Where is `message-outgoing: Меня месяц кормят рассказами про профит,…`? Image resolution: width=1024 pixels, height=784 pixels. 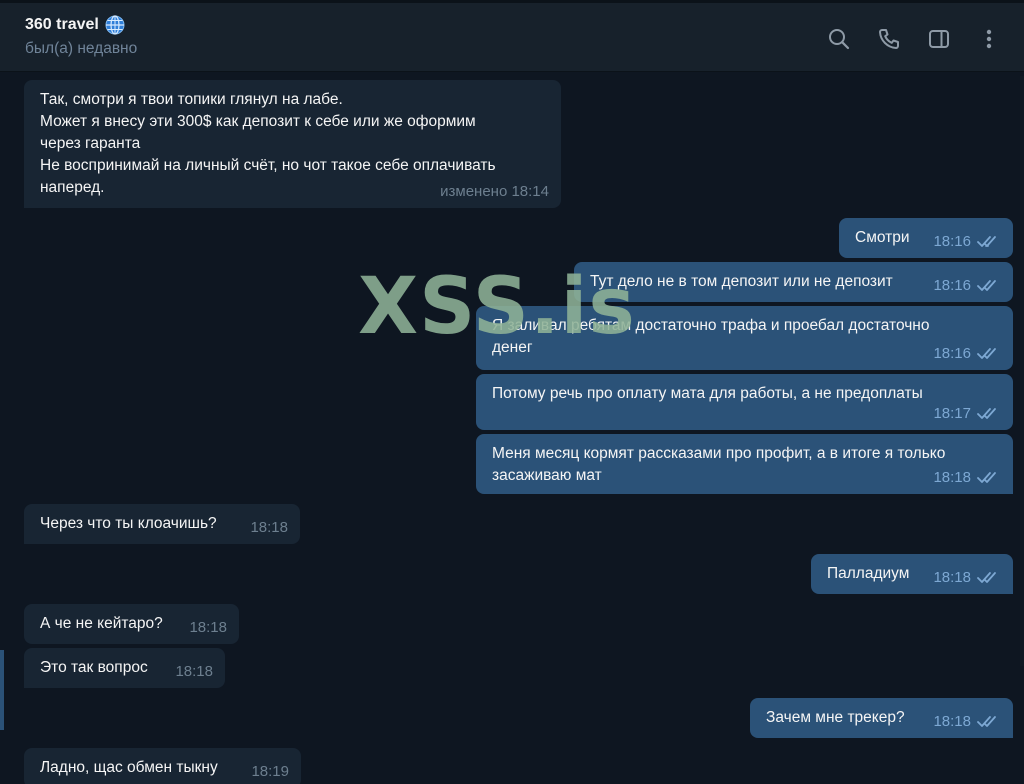
message-outgoing: Меня месяц кормят рассказами про профит,… is located at coordinates (744, 464).